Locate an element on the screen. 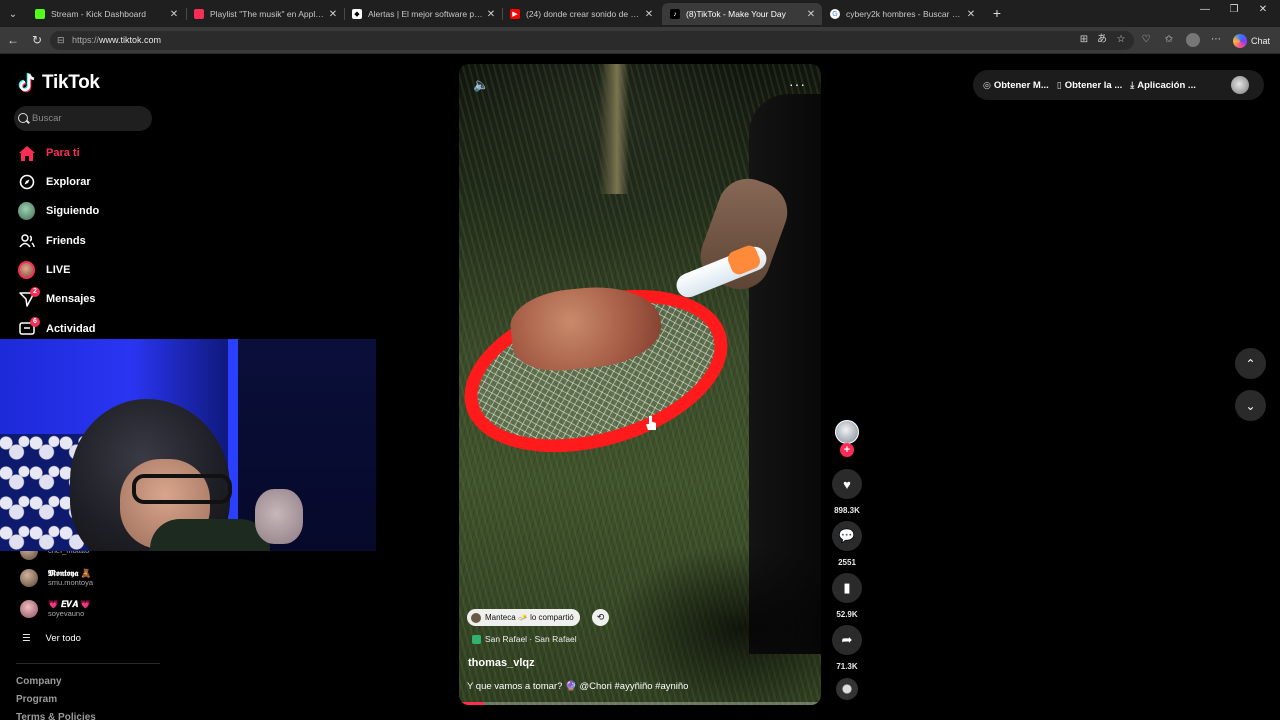 Image resolution: width=1280 pixels, height=720 pixels. footer-link-program: Program is located at coordinates (36, 699).